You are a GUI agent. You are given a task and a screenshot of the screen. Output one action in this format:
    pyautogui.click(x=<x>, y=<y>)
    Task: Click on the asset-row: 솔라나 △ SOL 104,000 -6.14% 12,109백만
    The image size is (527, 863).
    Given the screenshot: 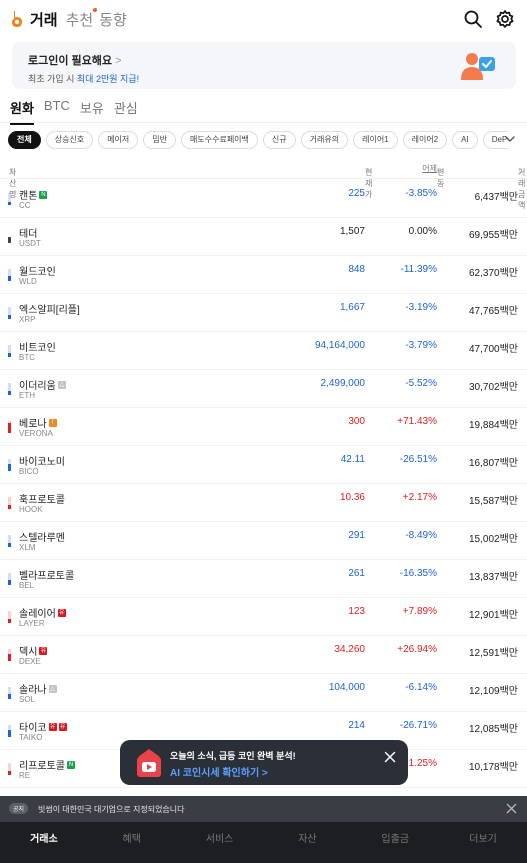 What is the action you would take?
    pyautogui.click(x=263, y=693)
    